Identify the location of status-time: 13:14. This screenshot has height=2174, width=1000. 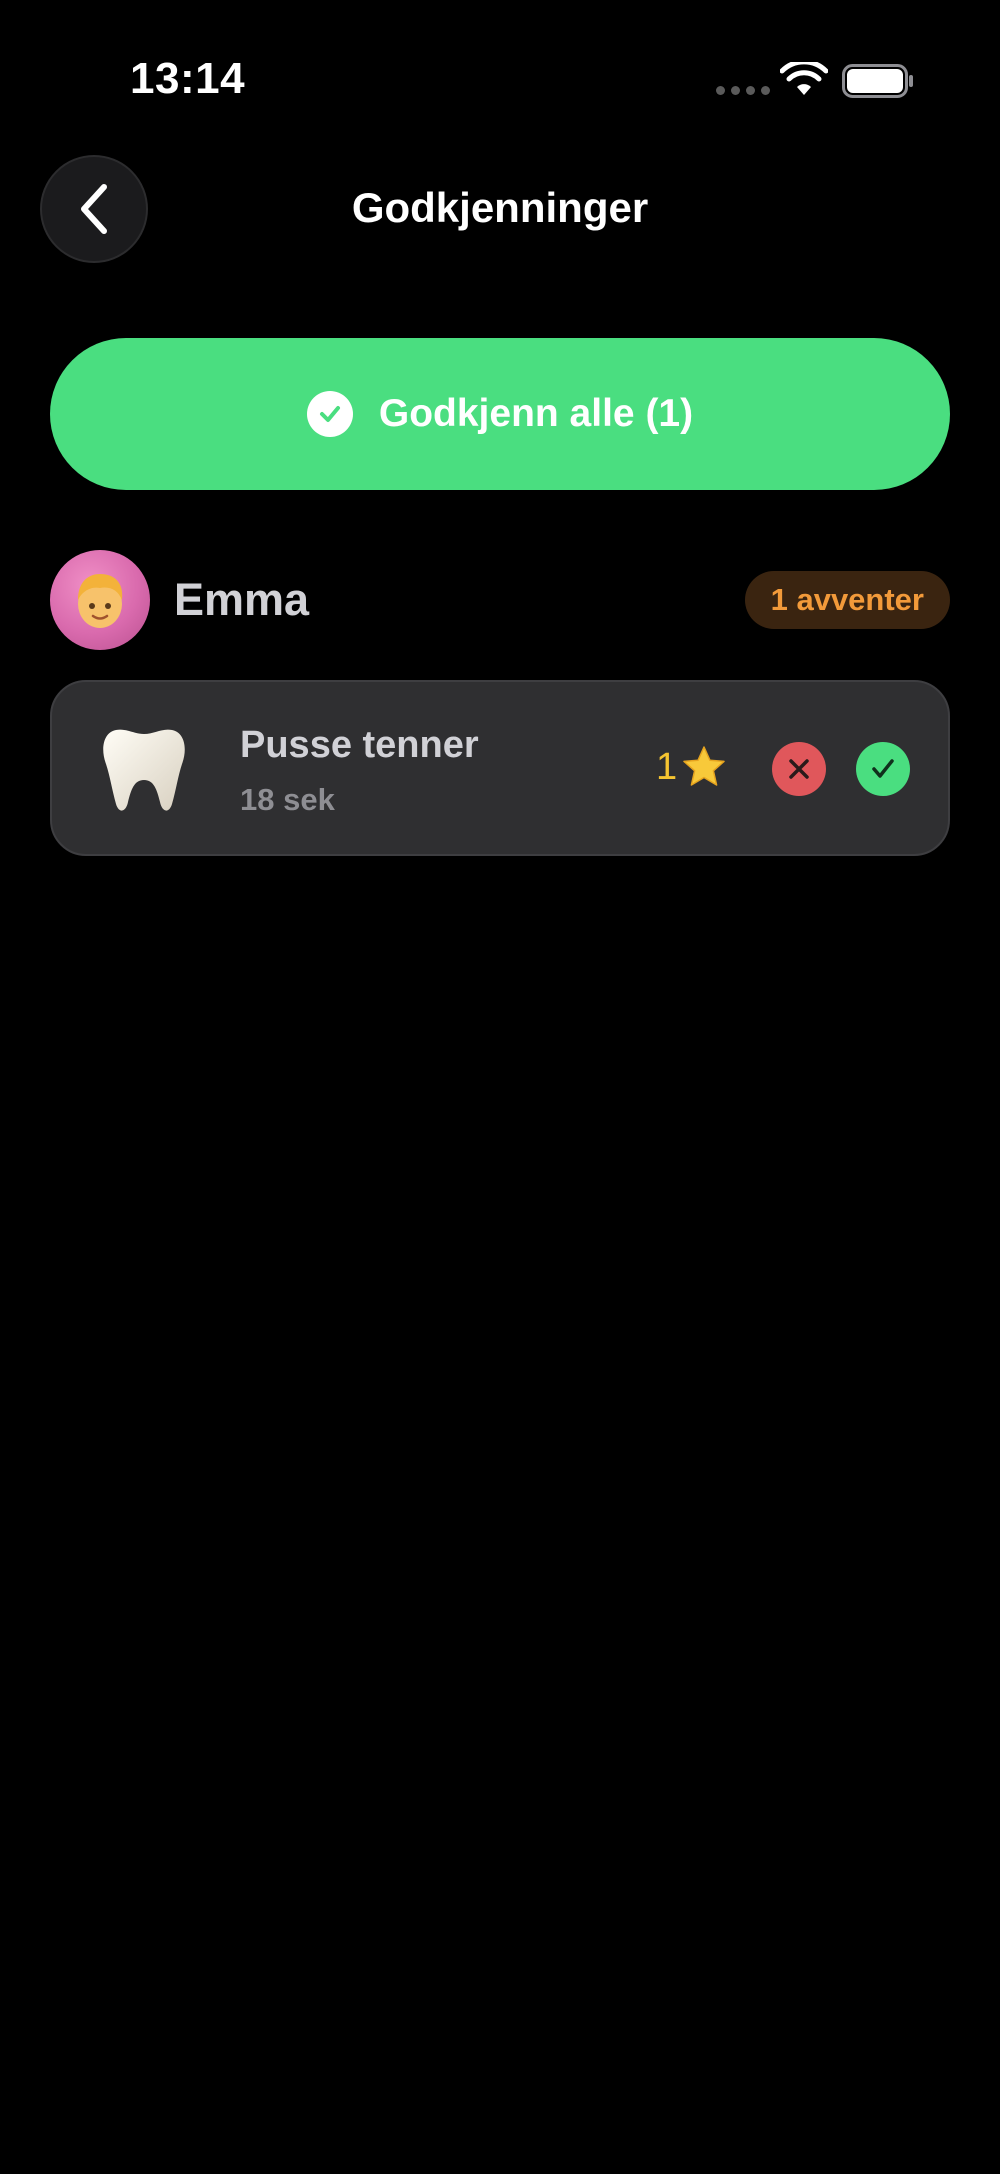
(188, 78).